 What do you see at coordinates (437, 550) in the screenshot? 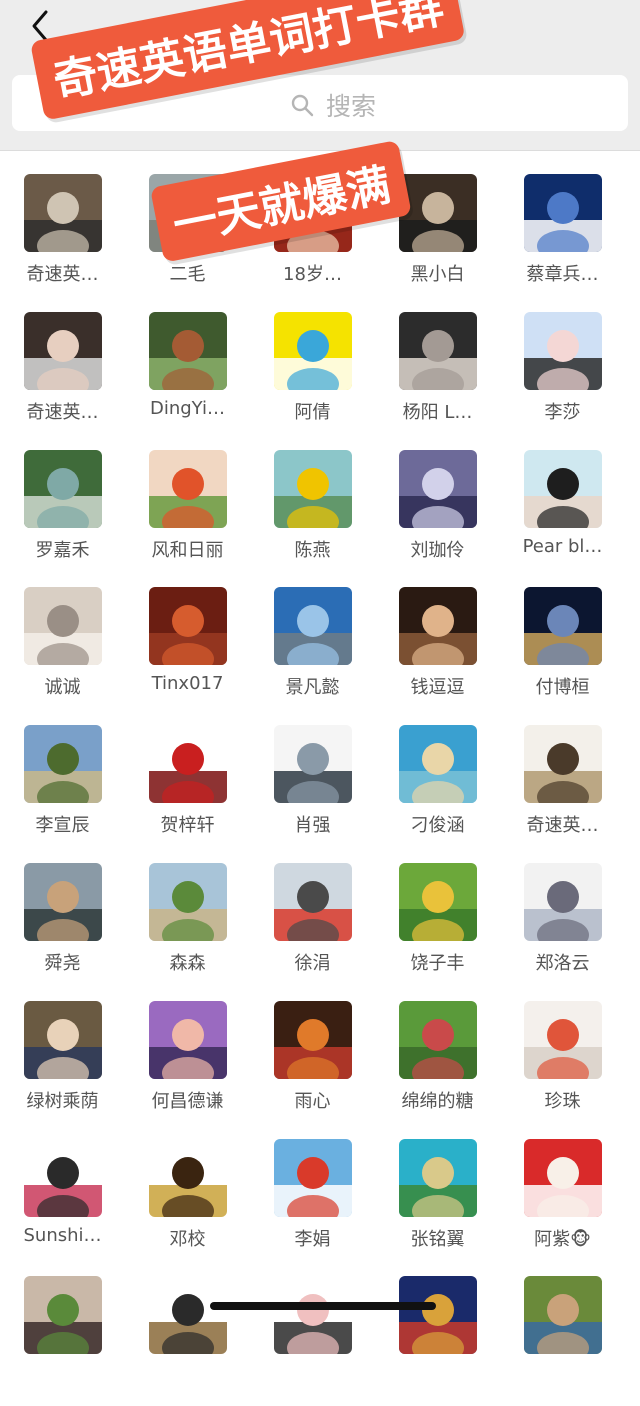
I see `member-name: 刘珈伶` at bounding box center [437, 550].